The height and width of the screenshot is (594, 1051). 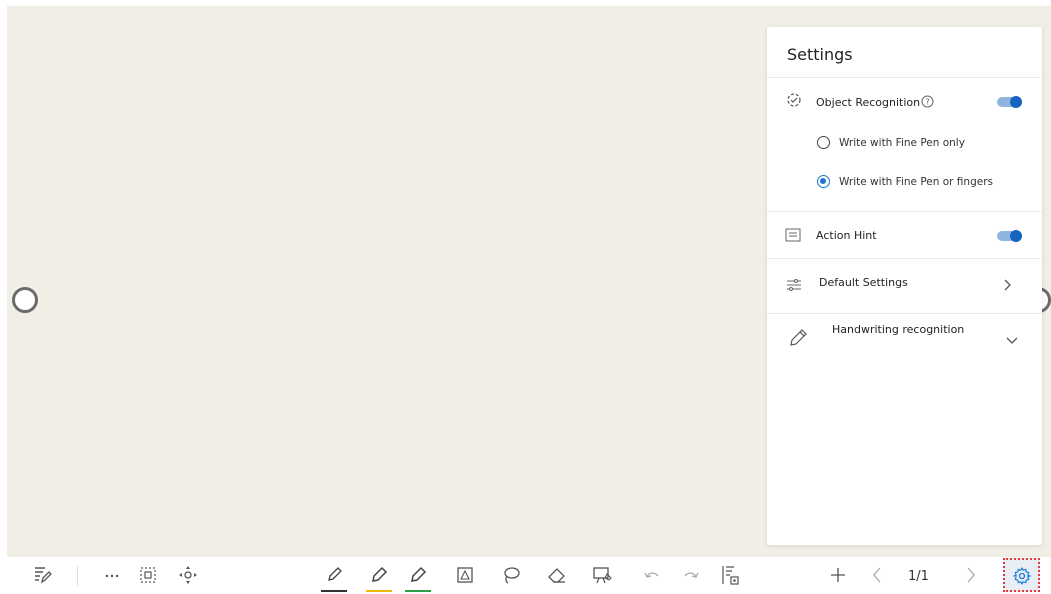 I want to click on handwriting-recognition-label: Handwriting recognition, so click(x=898, y=329).